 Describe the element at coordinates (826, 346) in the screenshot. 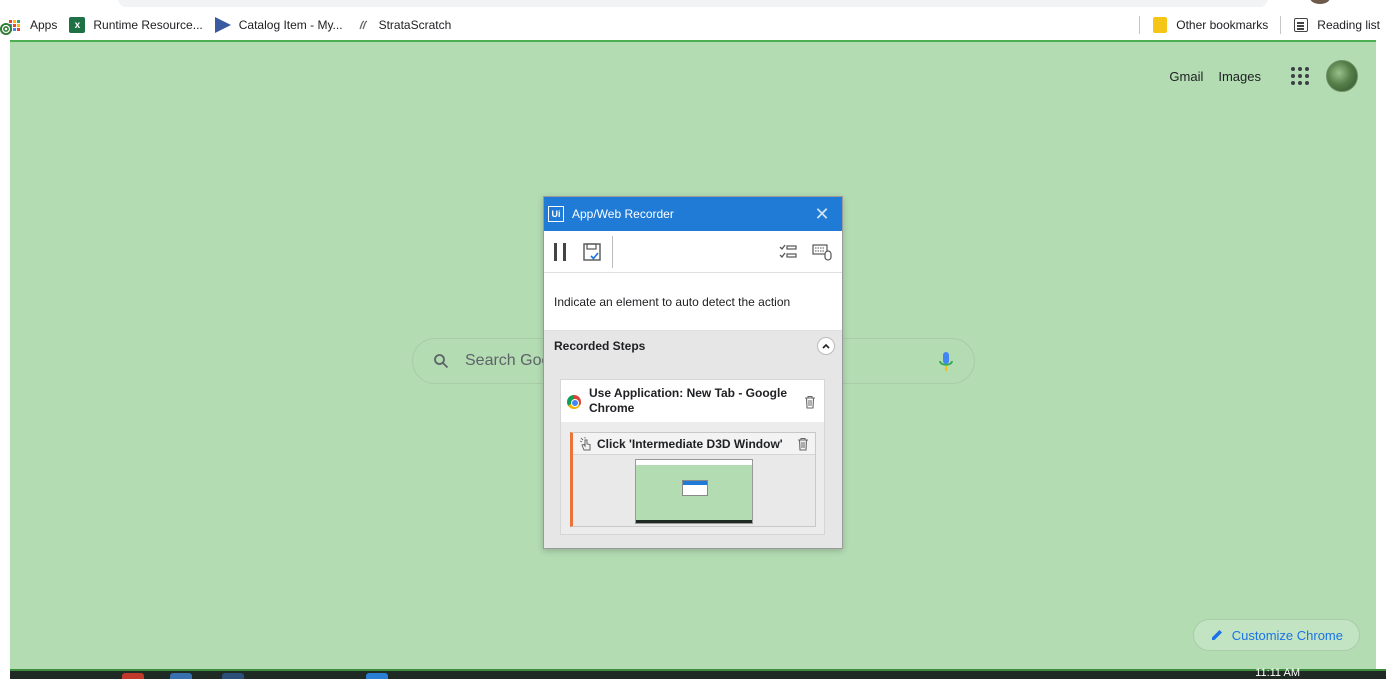

I see `collapse-chevron-up-icon` at that location.